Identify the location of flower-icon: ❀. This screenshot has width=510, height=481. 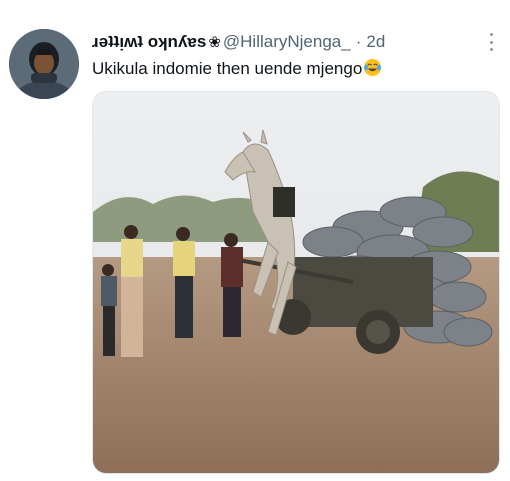
(214, 42).